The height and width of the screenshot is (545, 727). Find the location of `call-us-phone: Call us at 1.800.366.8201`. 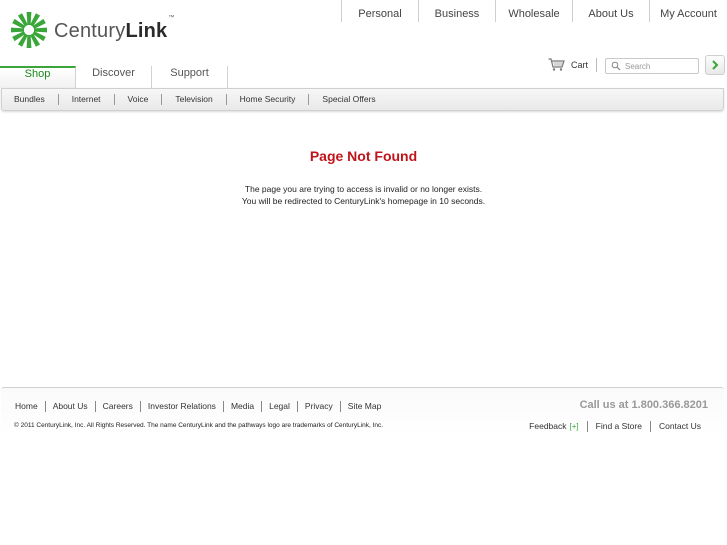

call-us-phone: Call us at 1.800.366.8201 is located at coordinates (643, 405).